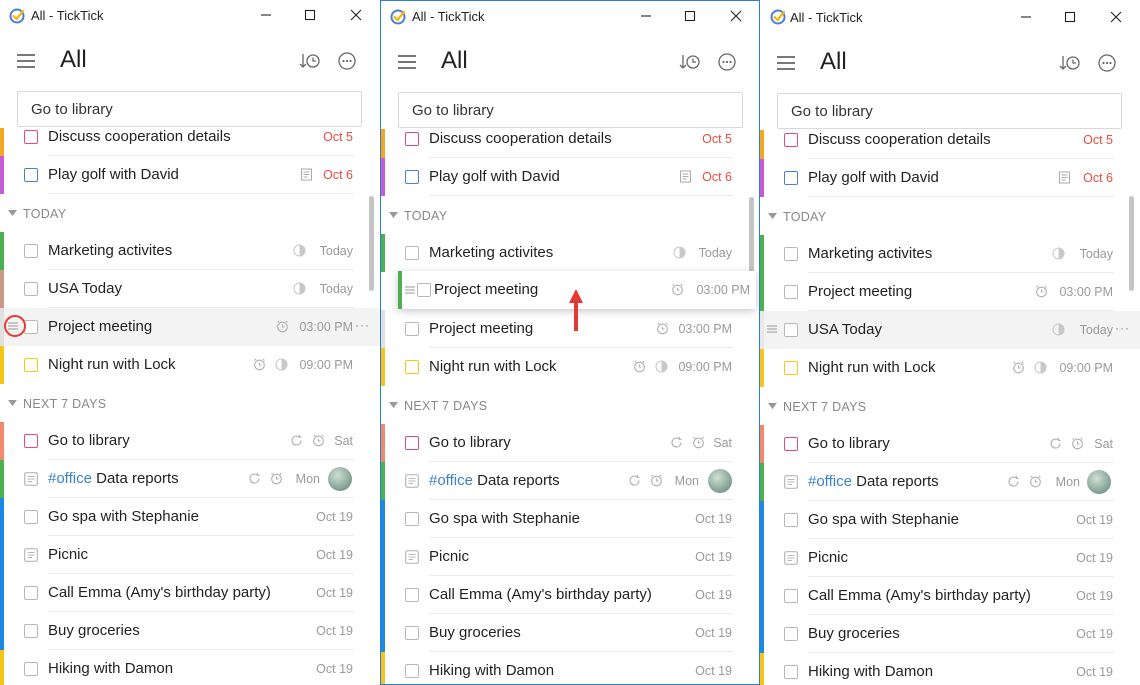 Image resolution: width=1140 pixels, height=685 pixels. Describe the element at coordinates (950, 254) in the screenshot. I see `task-row: Marketing activites Today` at that location.